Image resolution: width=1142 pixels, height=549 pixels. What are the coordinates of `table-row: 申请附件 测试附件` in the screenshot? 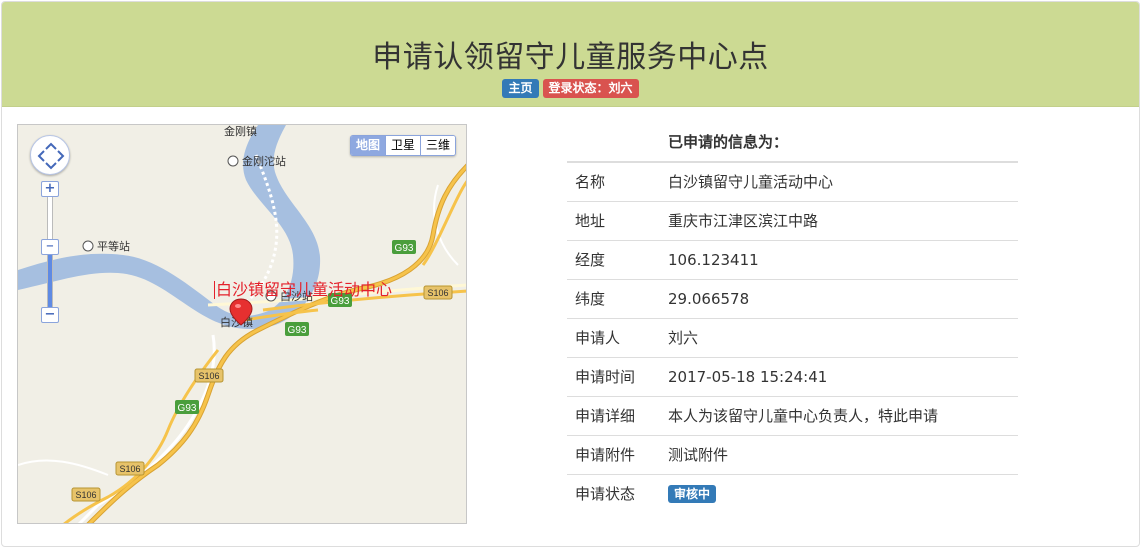 It's located at (792, 454).